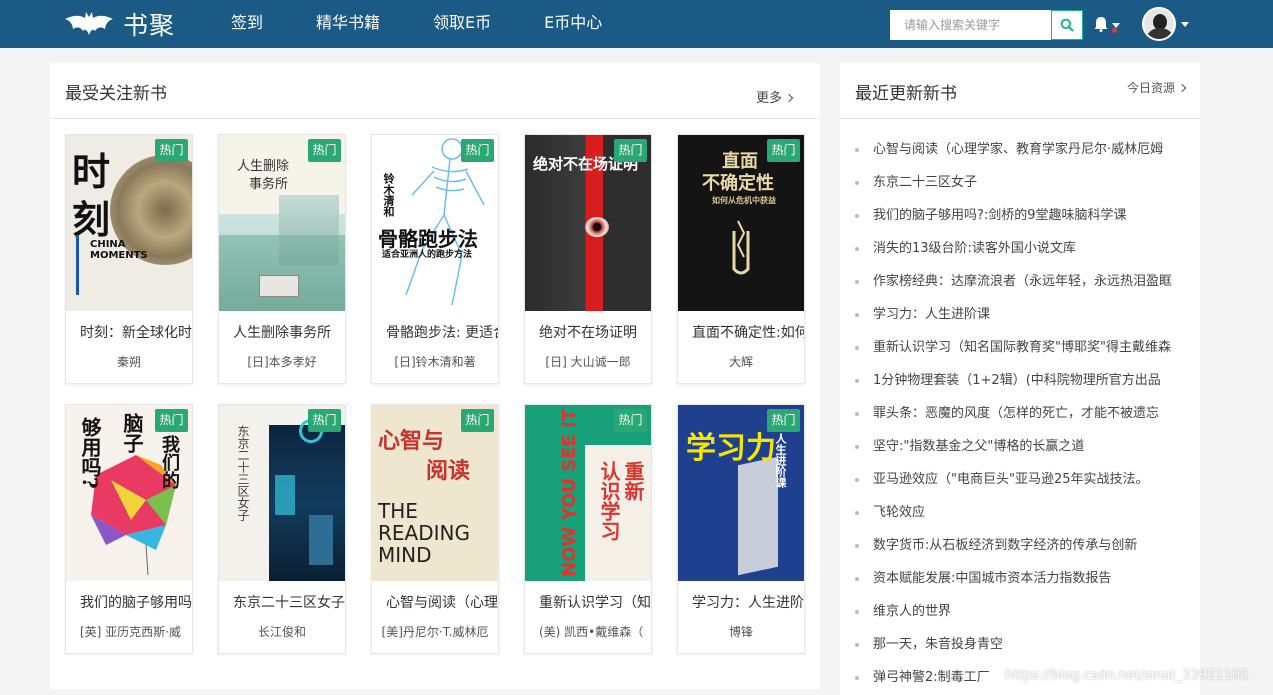 The height and width of the screenshot is (695, 1273). I want to click on nav-sign-in: 签到, so click(255, 24).